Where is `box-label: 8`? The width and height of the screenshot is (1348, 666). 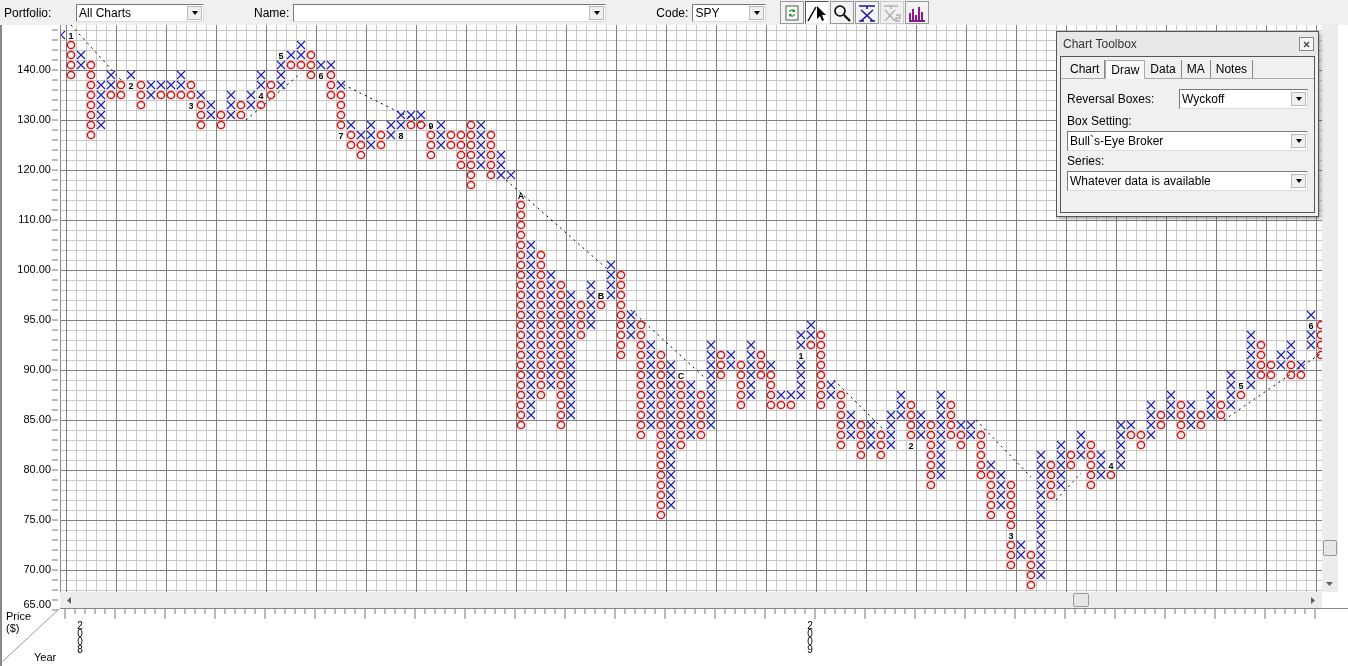
box-label: 8 is located at coordinates (401, 136).